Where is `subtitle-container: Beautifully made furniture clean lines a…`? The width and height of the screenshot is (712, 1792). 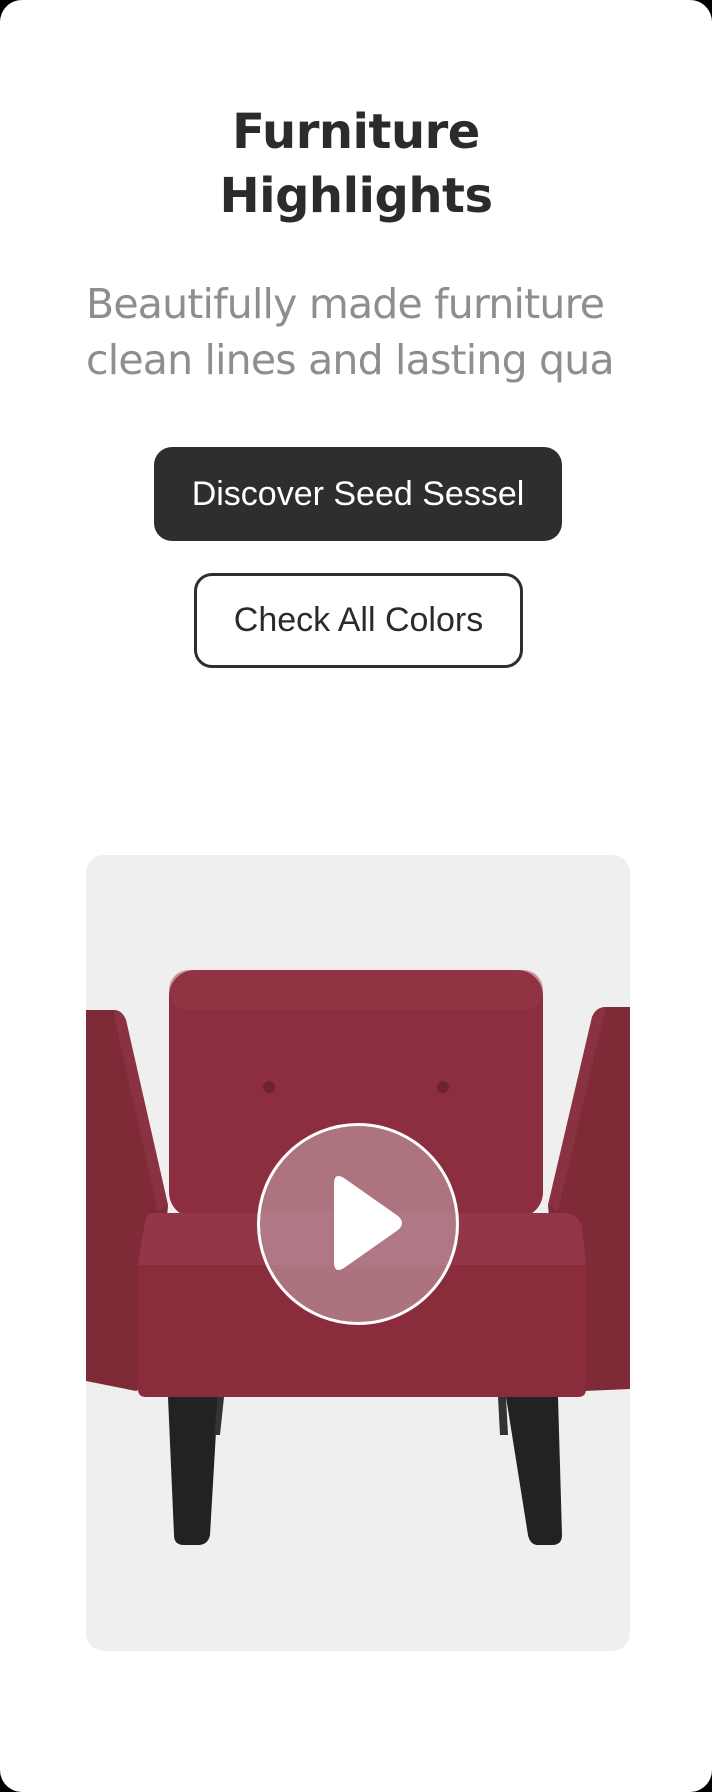 subtitle-container: Beautifully made furniture clean lines a… is located at coordinates (358, 336).